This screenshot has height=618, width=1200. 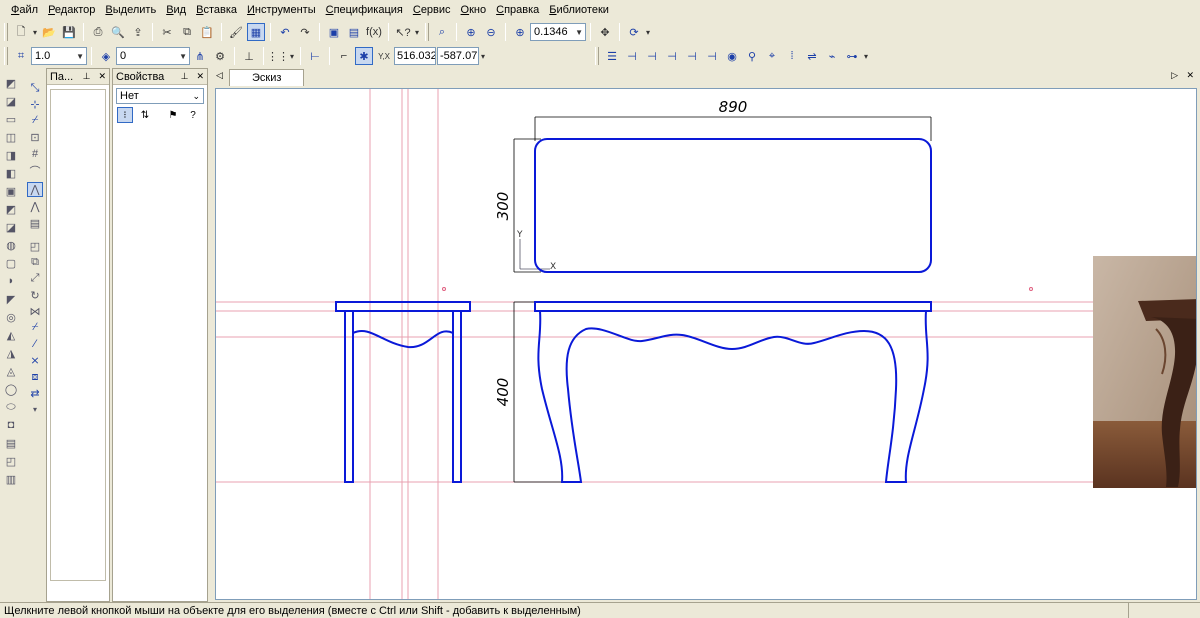 What do you see at coordinates (11, 299) in the screenshot?
I see `chamfer-icon: ◤` at bounding box center [11, 299].